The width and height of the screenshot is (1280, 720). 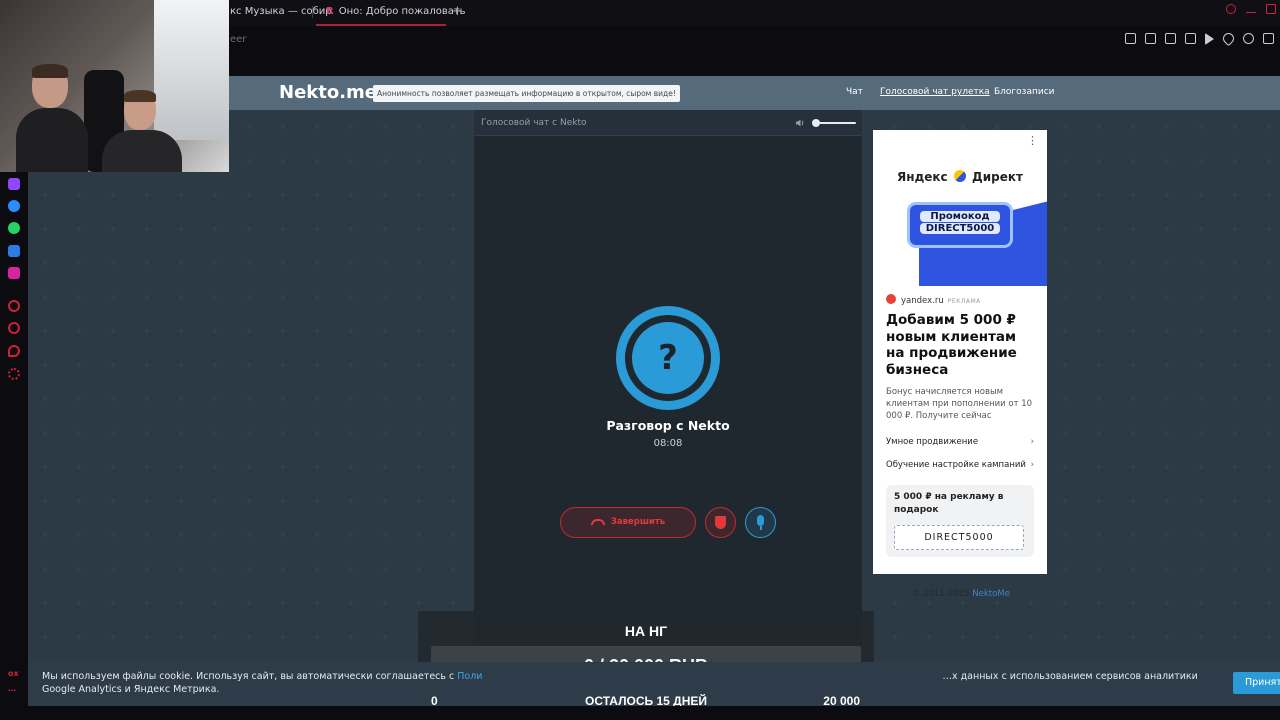 What do you see at coordinates (14, 374) in the screenshot?
I see `settings-icon` at bounding box center [14, 374].